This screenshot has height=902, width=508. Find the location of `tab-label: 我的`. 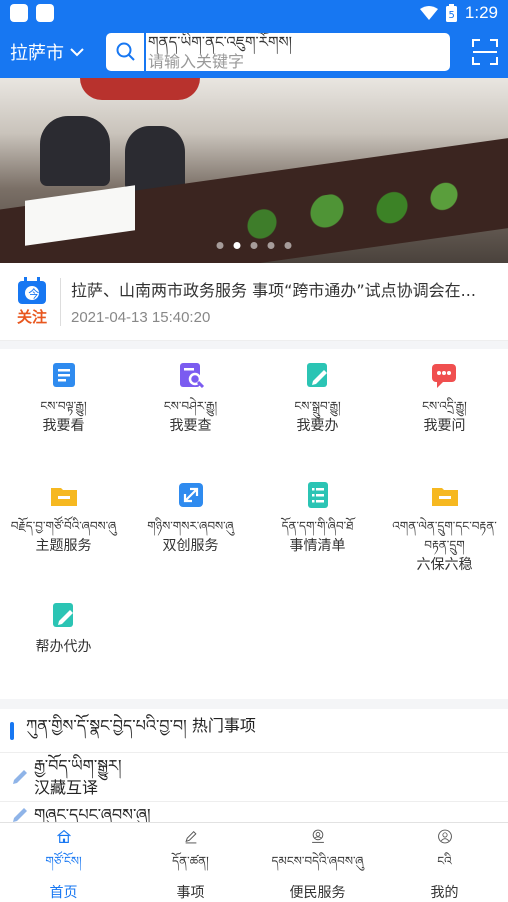

tab-label: 我的 is located at coordinates (444, 893).